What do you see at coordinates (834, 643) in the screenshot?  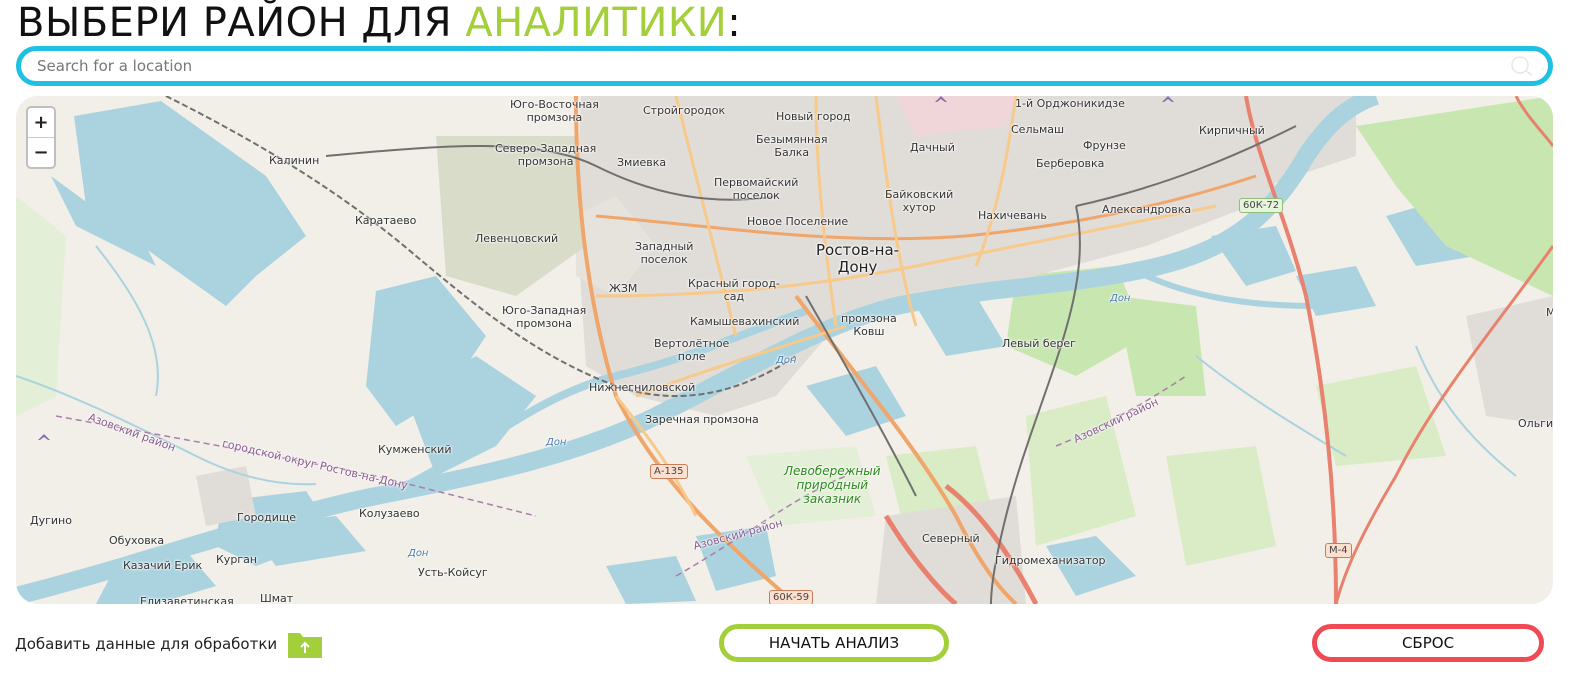 I see `start-analysis-button: НАЧАТЬ АНАЛИЗ` at bounding box center [834, 643].